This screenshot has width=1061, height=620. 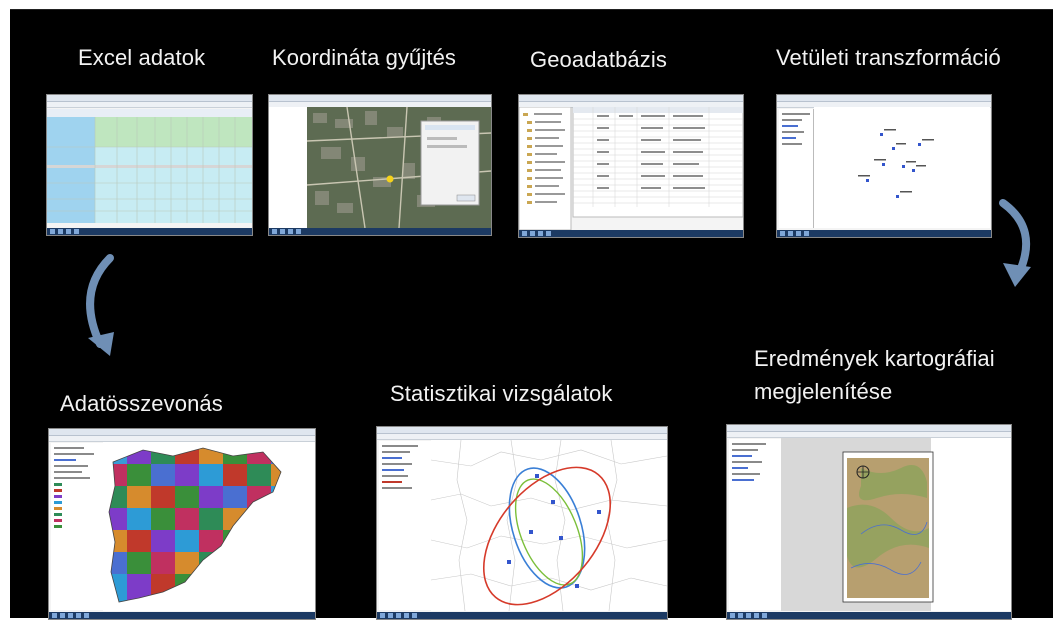 What do you see at coordinates (501, 393) in the screenshot?
I see `title-statisztikai-vizsgalatok: Statisztikai vizsgálatok` at bounding box center [501, 393].